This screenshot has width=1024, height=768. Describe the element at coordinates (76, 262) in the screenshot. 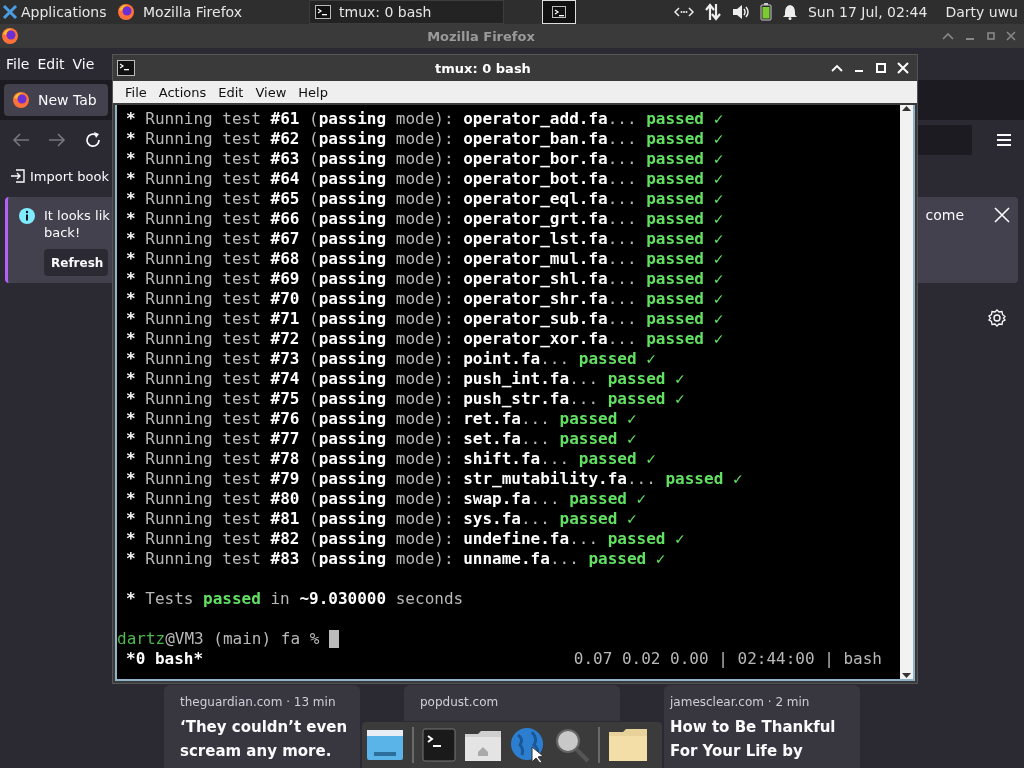

I see `refresh-button: Refresh` at that location.